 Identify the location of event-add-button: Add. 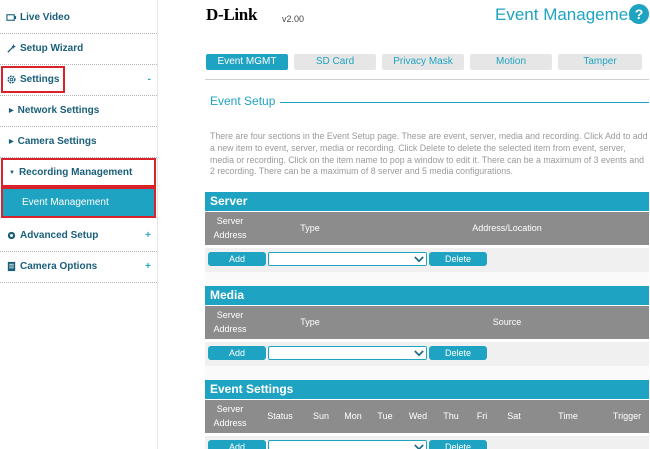
(237, 444).